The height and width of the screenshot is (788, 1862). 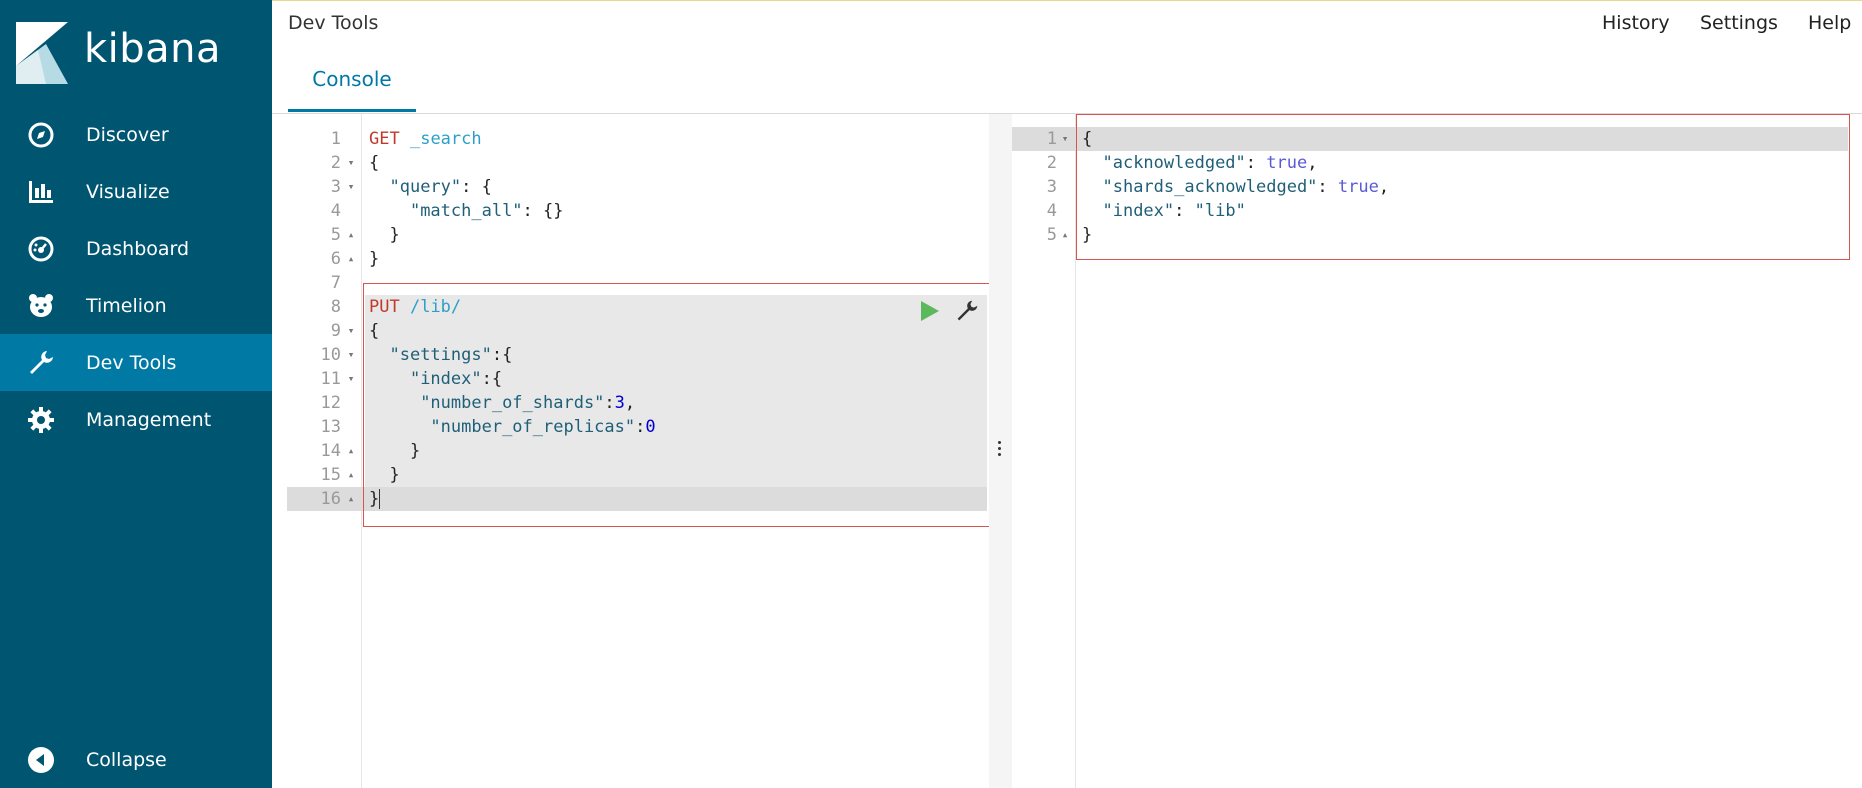 What do you see at coordinates (425, 139) in the screenshot?
I see `code-line: GET _search` at bounding box center [425, 139].